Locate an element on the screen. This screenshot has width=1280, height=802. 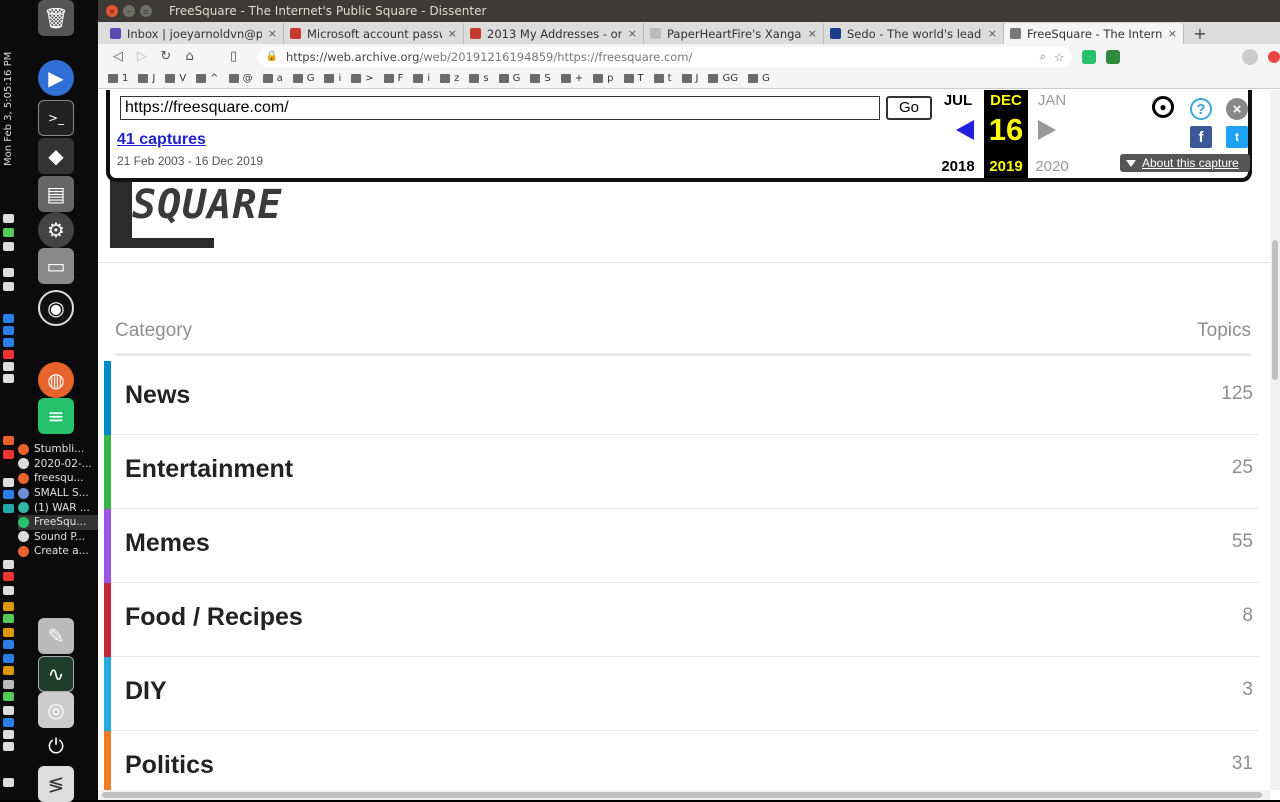
clock: Mon Feb 3, 5:05:16 PM is located at coordinates (8, 111).